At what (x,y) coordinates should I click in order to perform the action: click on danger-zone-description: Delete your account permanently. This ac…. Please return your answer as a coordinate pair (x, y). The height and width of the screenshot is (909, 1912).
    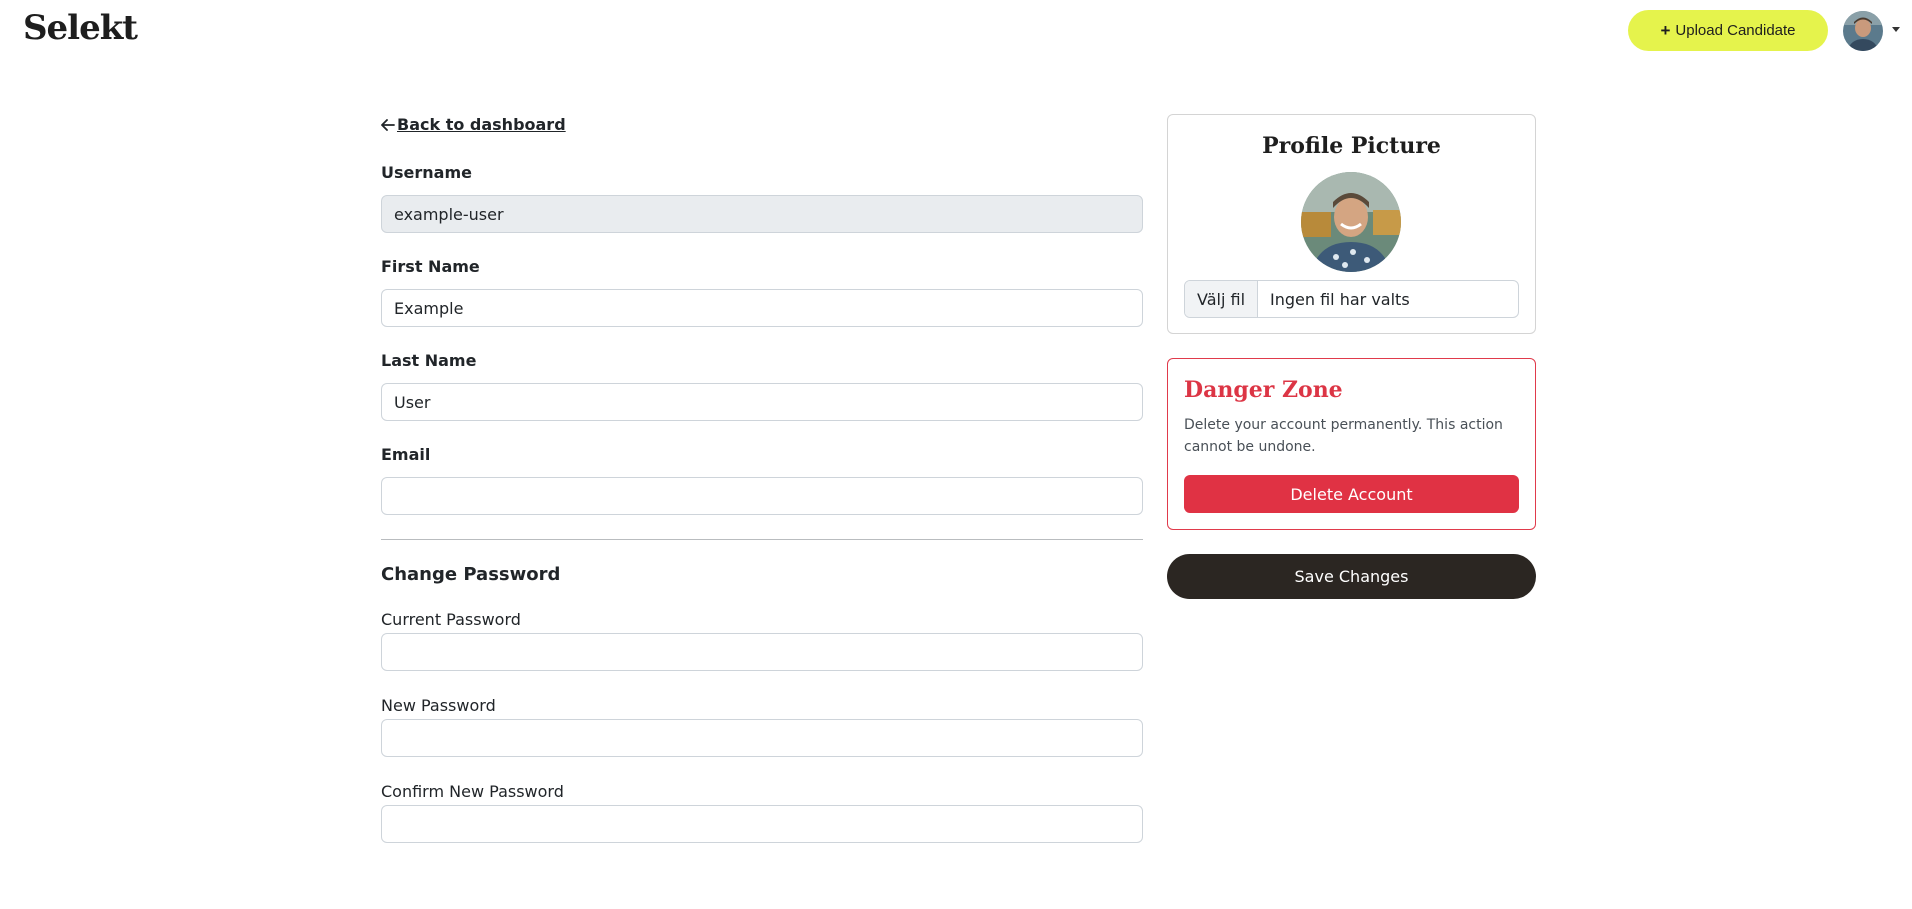
    Looking at the image, I should click on (1343, 436).